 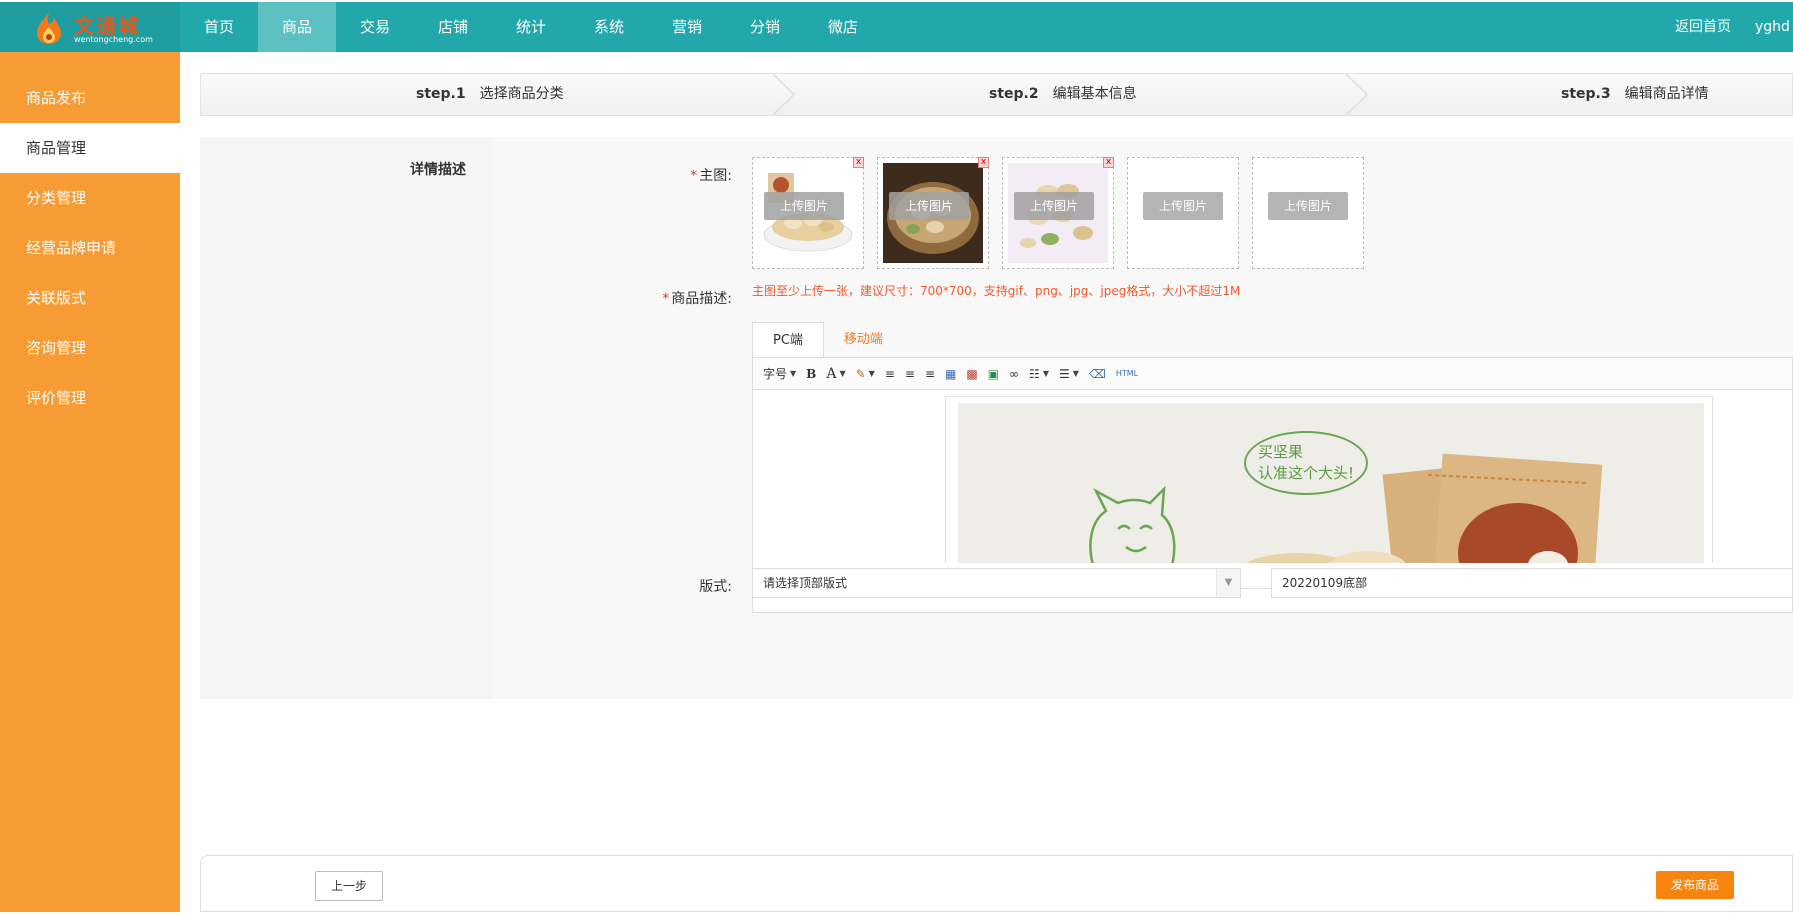 What do you see at coordinates (811, 374) in the screenshot?
I see `bold-button: B` at bounding box center [811, 374].